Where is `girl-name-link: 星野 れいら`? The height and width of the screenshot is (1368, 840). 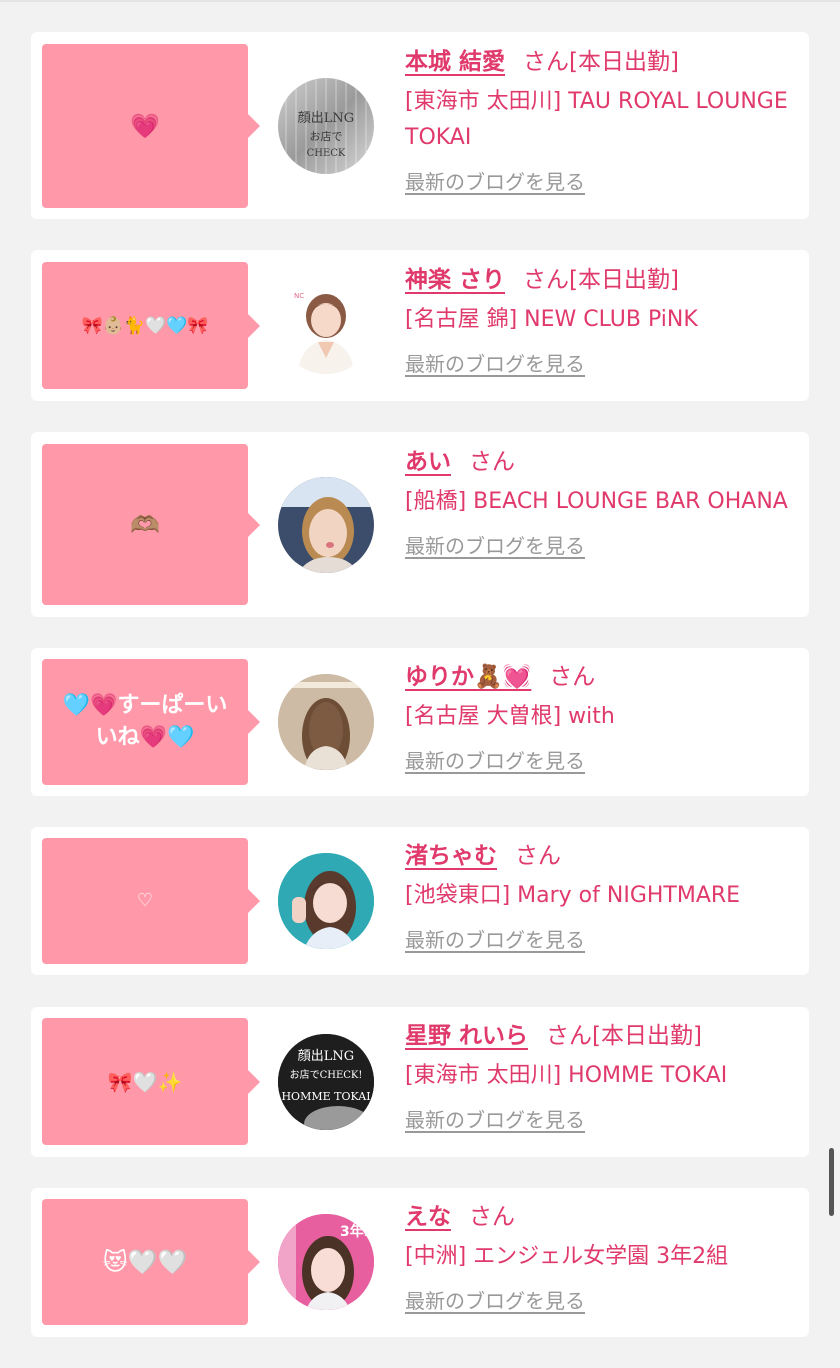
girl-name-link: 星野 れいら is located at coordinates (466, 1036).